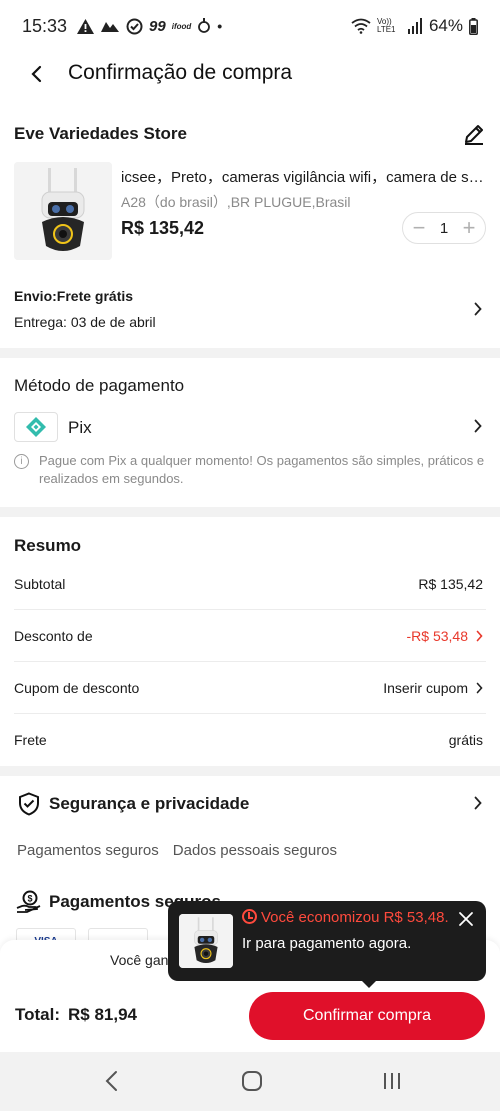 This screenshot has width=500, height=1111. I want to click on shield-icon, so click(29, 804).